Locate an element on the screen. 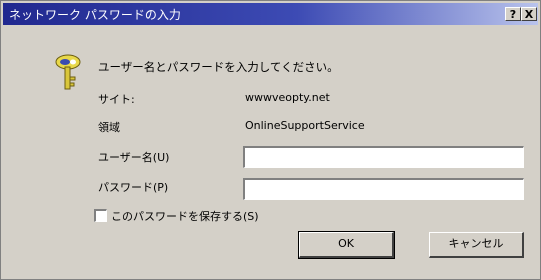 The height and width of the screenshot is (280, 541). prompt-text: ユーザー名とパスワードを入力してください。 is located at coordinates (218, 67).